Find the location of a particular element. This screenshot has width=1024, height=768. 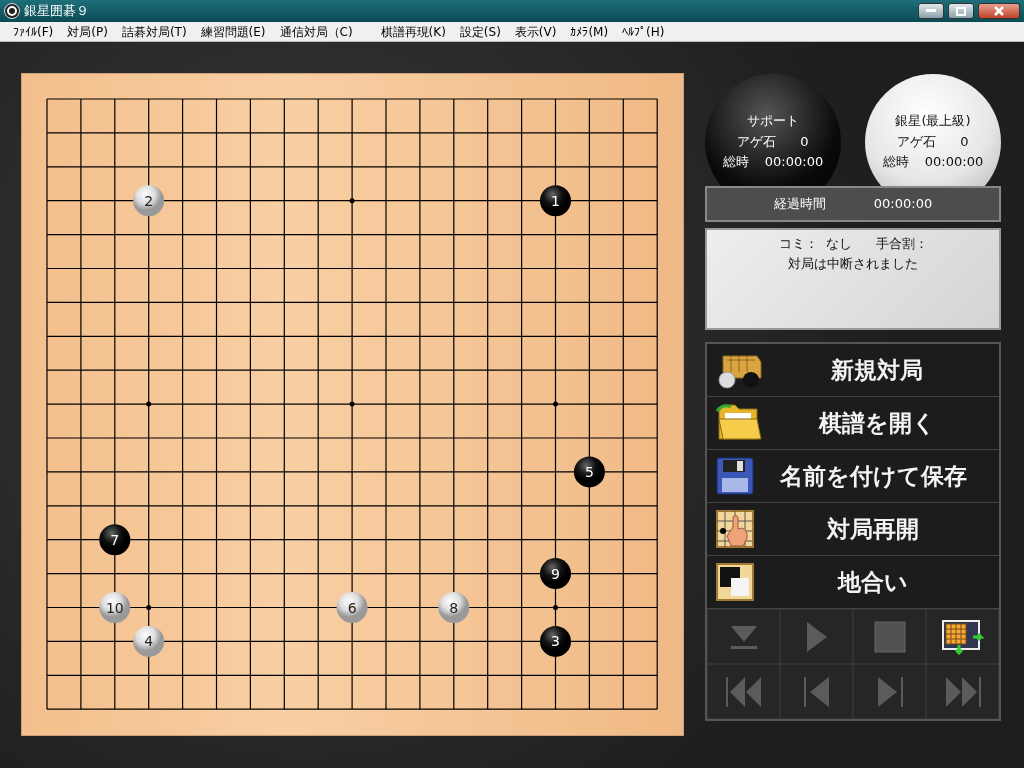

menu-item: ﾍﾙﾌﾟ(H) is located at coordinates (643, 31).